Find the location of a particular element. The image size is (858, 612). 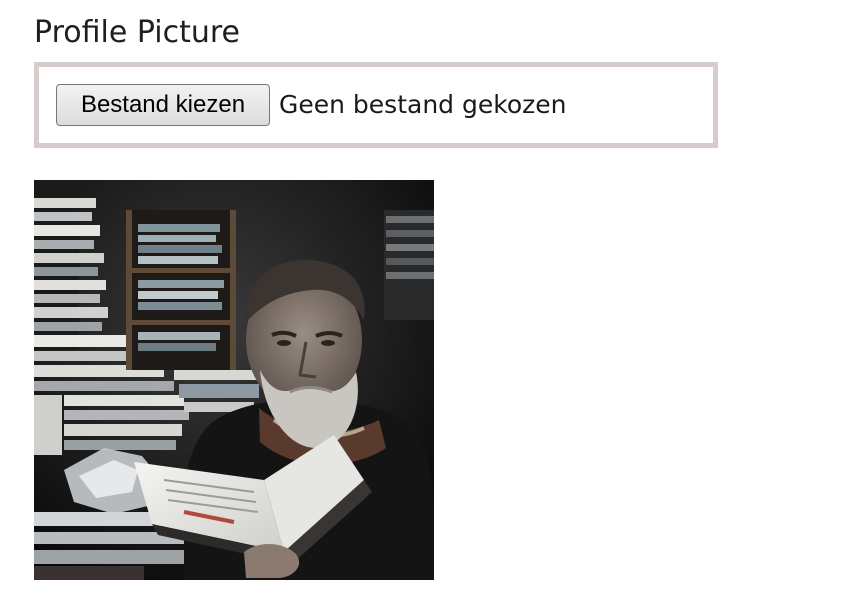

choose-file-button: Bestand kiezen is located at coordinates (163, 105).